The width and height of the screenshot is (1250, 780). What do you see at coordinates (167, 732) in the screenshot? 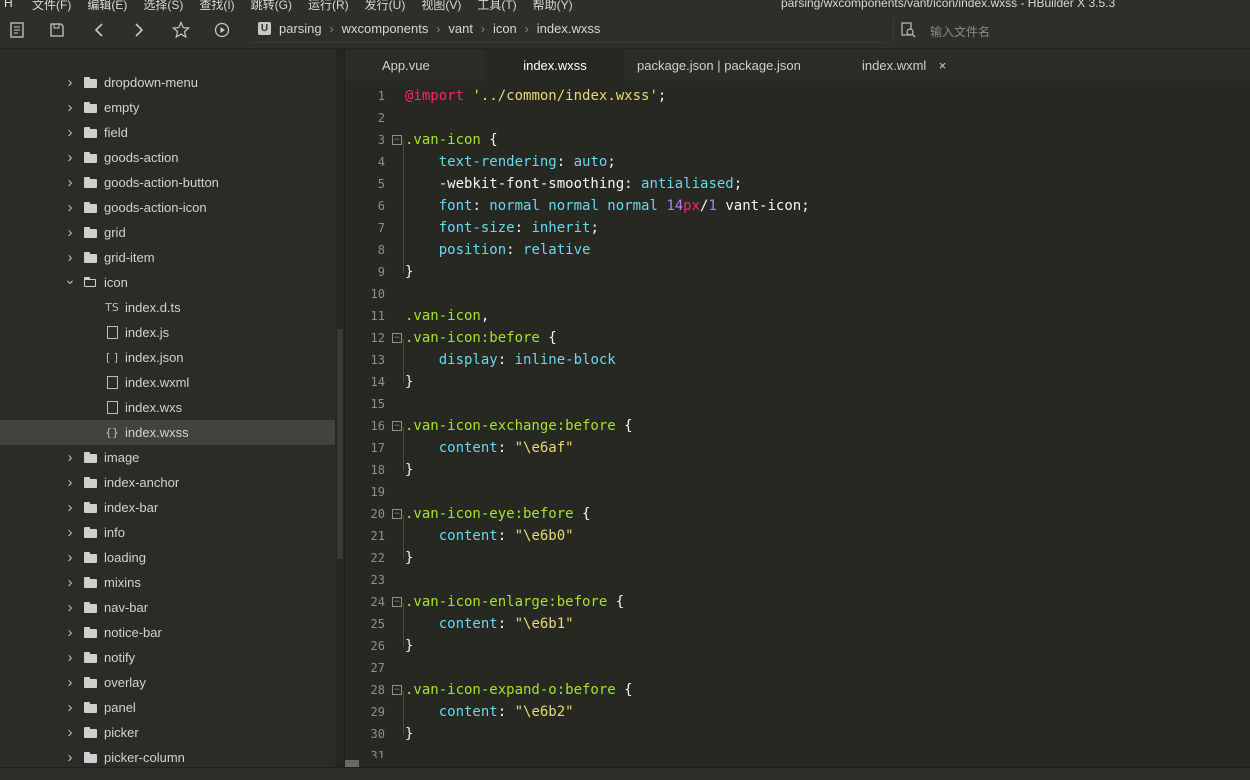
I see `folder-item: › picker` at bounding box center [167, 732].